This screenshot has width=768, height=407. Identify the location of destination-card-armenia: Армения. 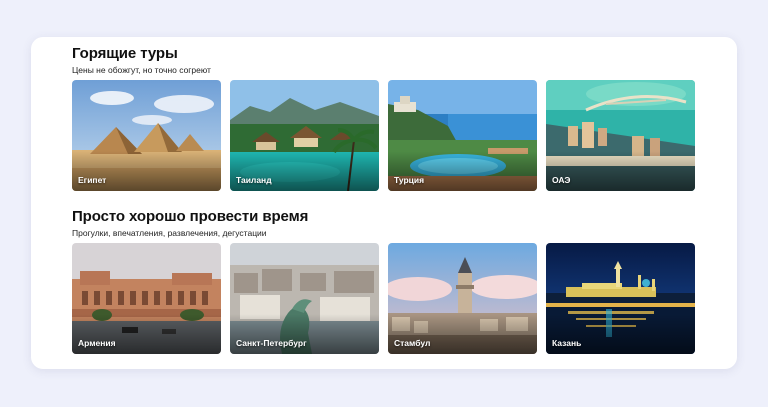
(146, 298).